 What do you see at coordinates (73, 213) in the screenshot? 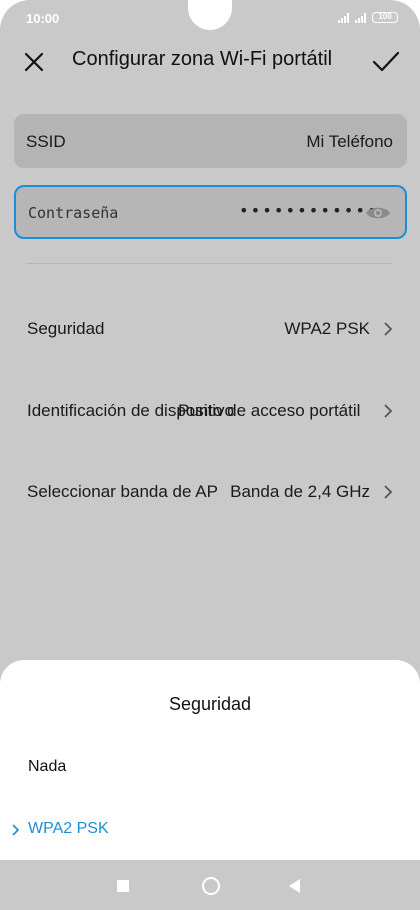
I see `password-label: Contraseña` at bounding box center [73, 213].